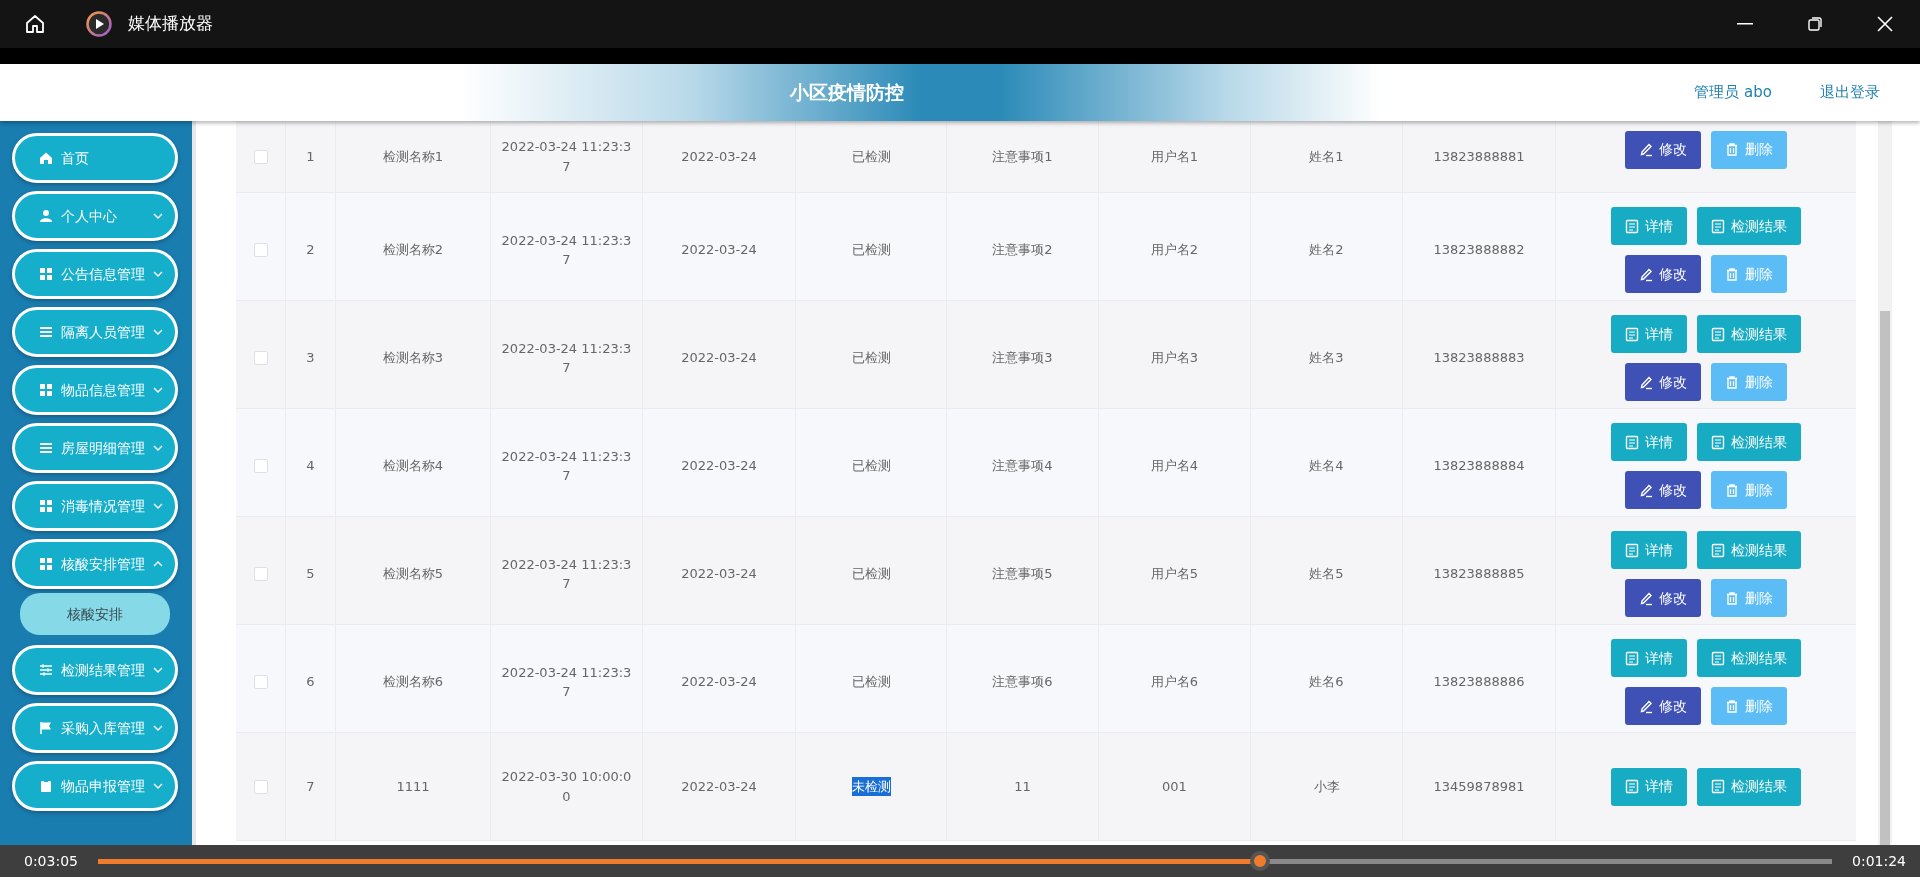 The width and height of the screenshot is (1920, 877). Describe the element at coordinates (95, 564) in the screenshot. I see `sidebar-menu-item: 核酸安排管理` at that location.